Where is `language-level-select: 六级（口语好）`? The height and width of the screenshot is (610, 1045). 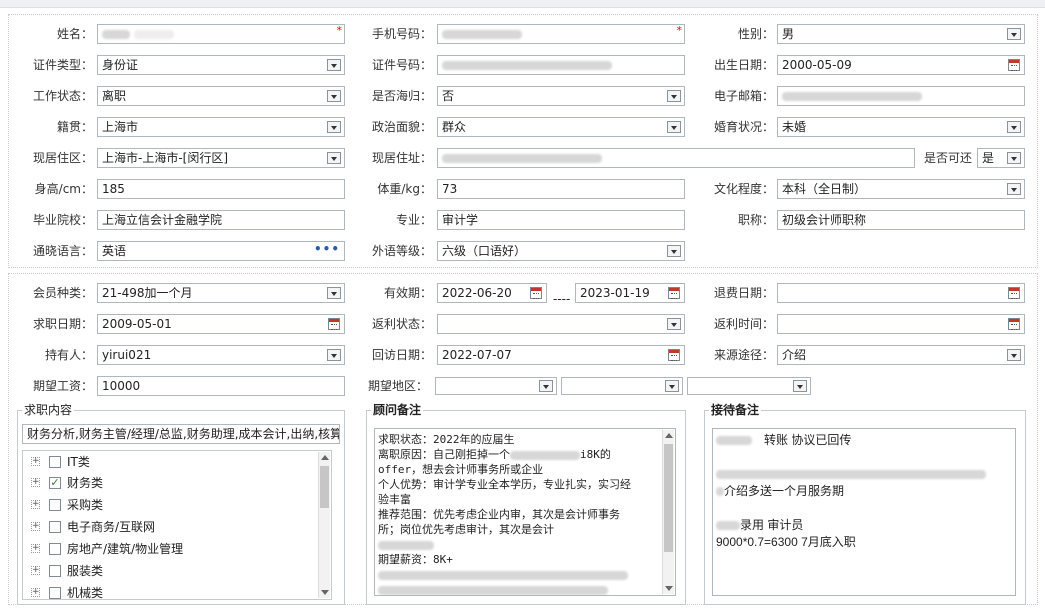
language-level-select: 六级（口语好） is located at coordinates (561, 251).